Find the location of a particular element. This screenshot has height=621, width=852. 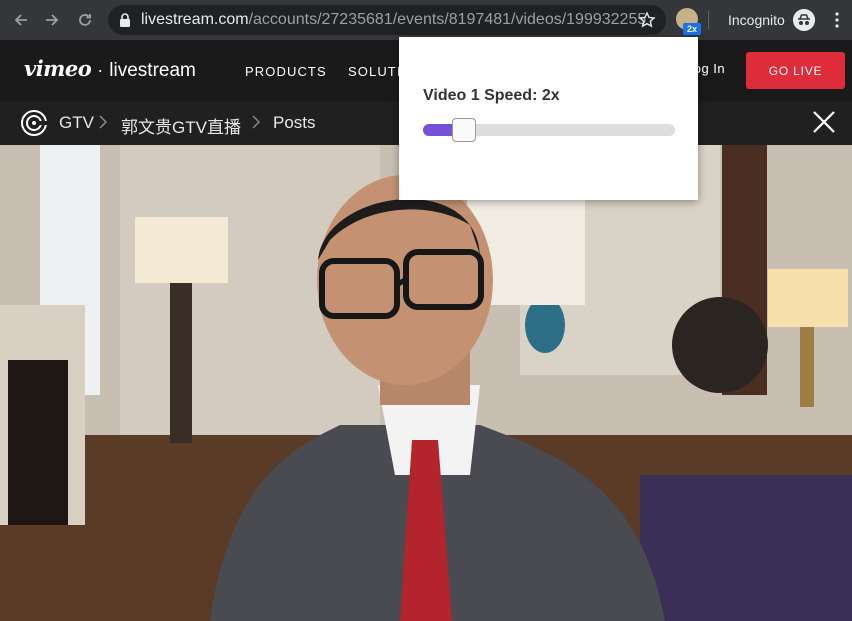

back-button is located at coordinates (21, 20).